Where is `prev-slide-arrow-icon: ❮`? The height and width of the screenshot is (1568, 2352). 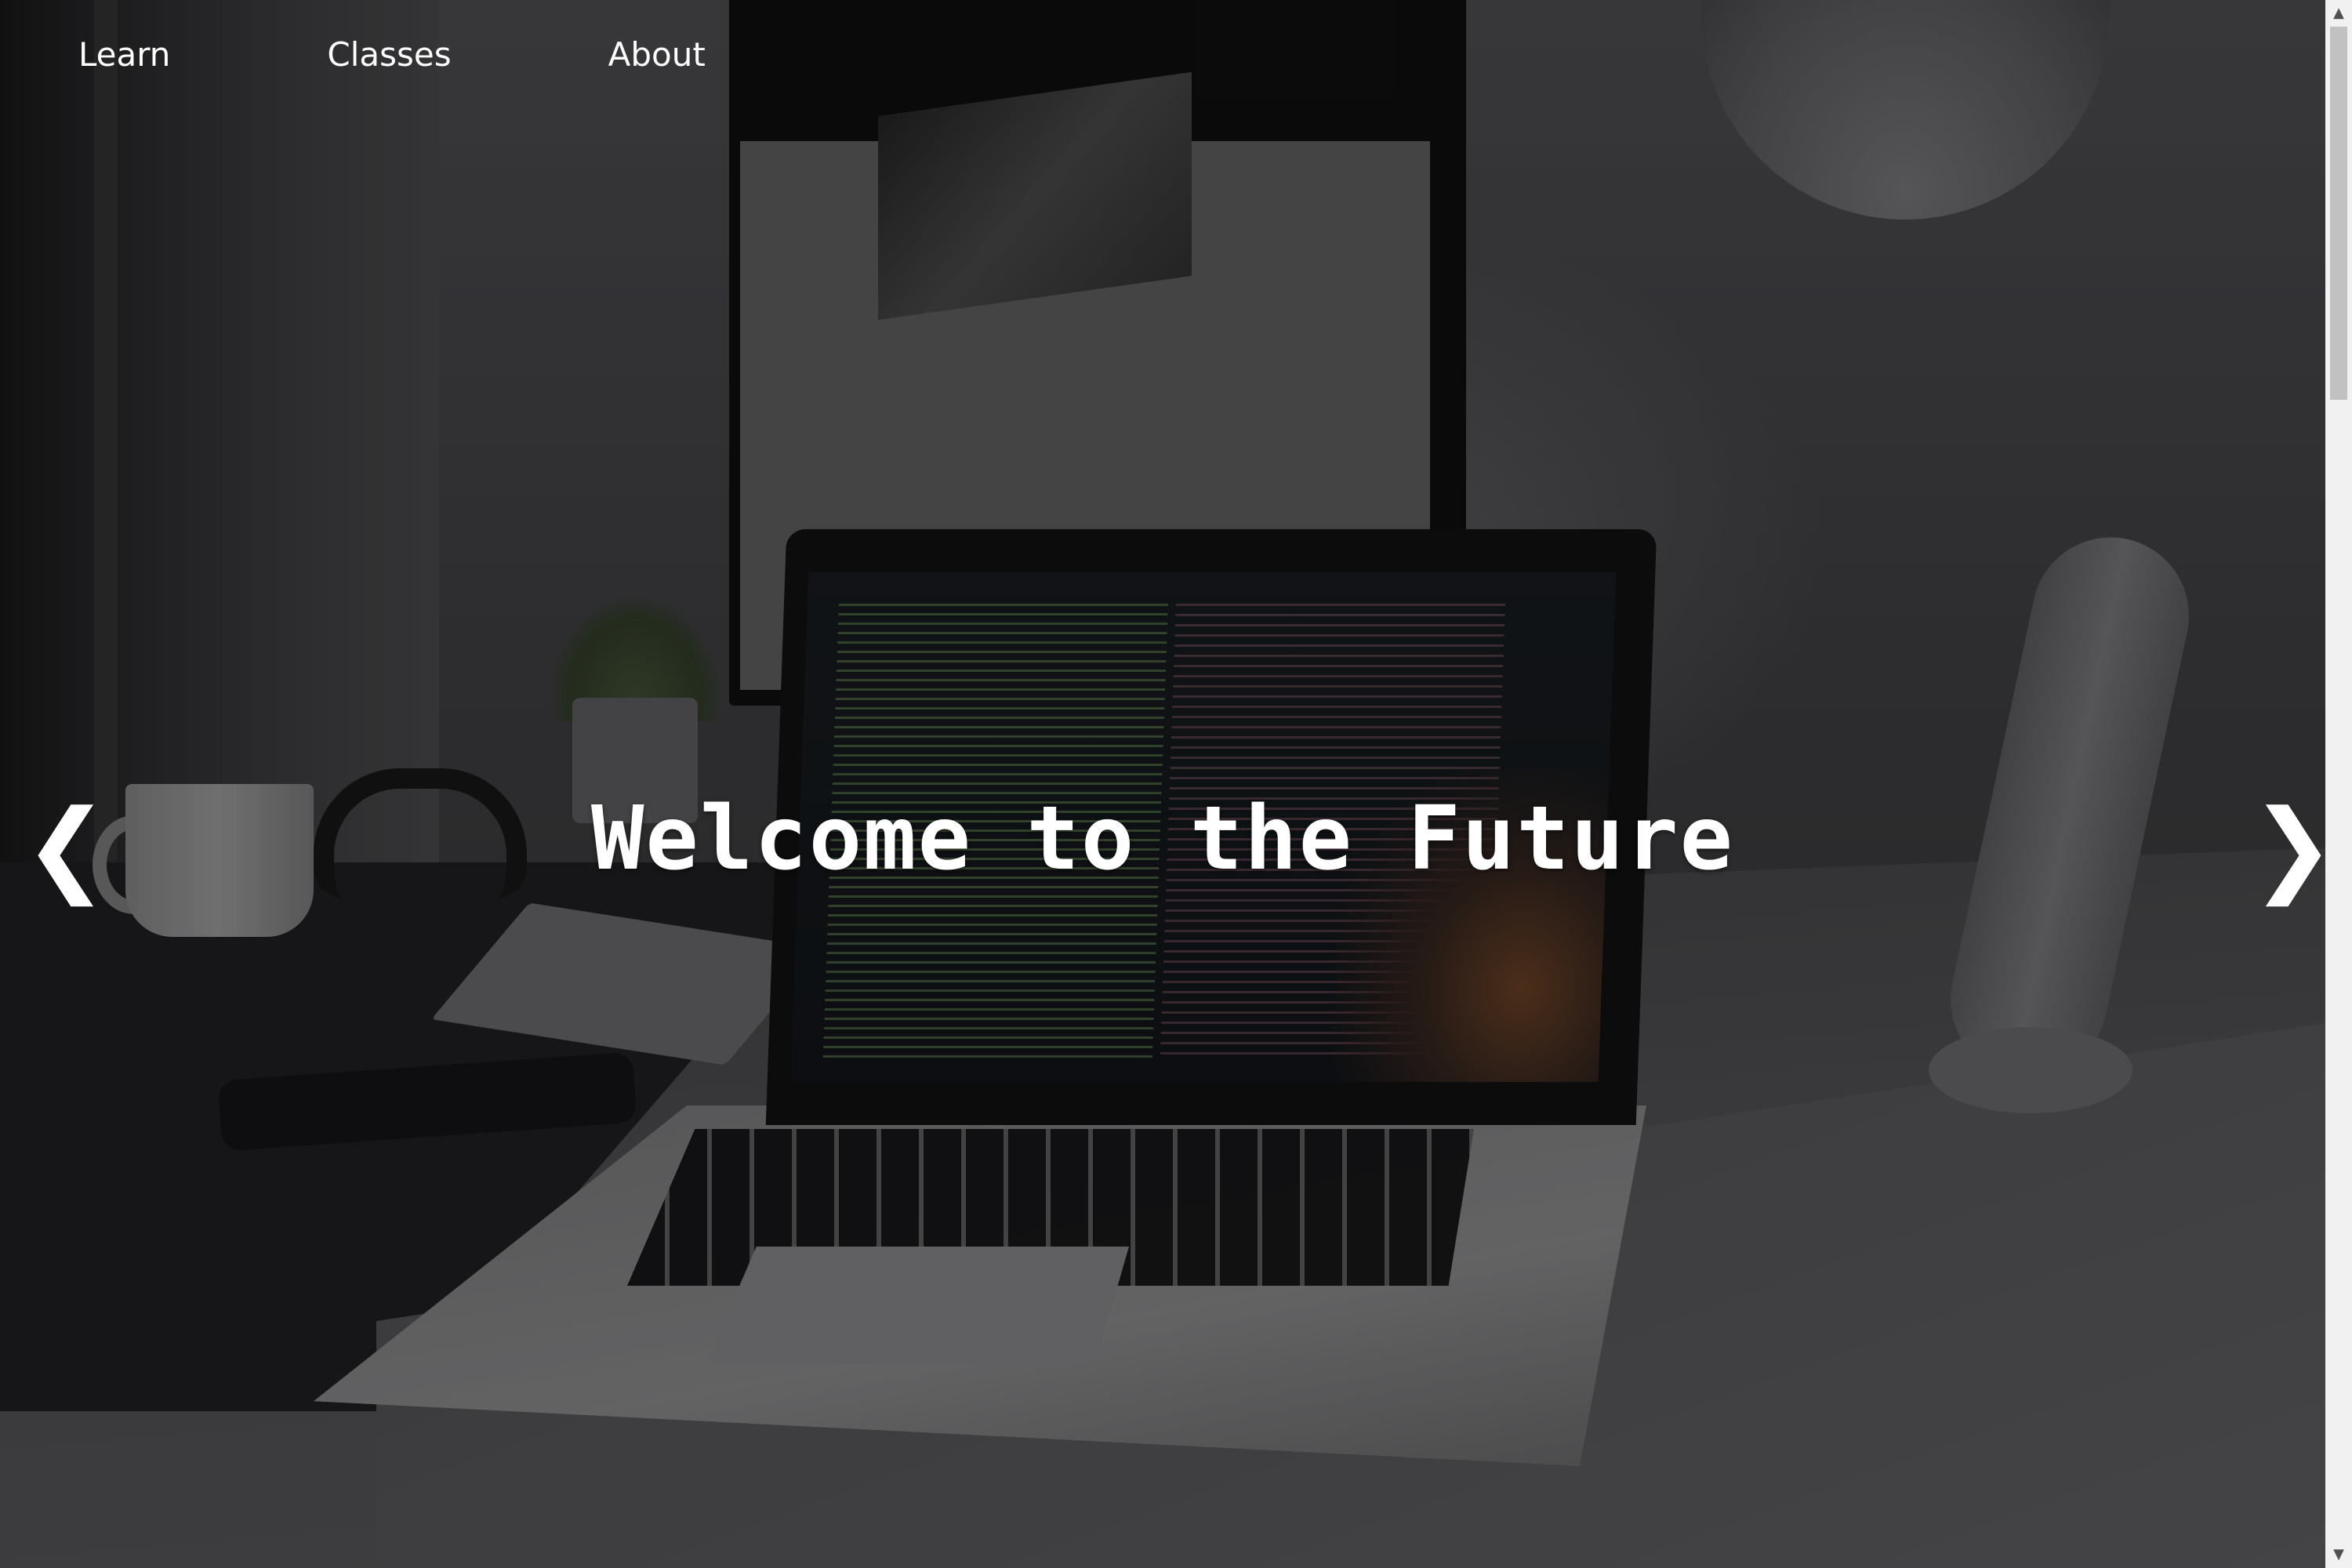
prev-slide-arrow-icon: ❮ is located at coordinates (66, 847).